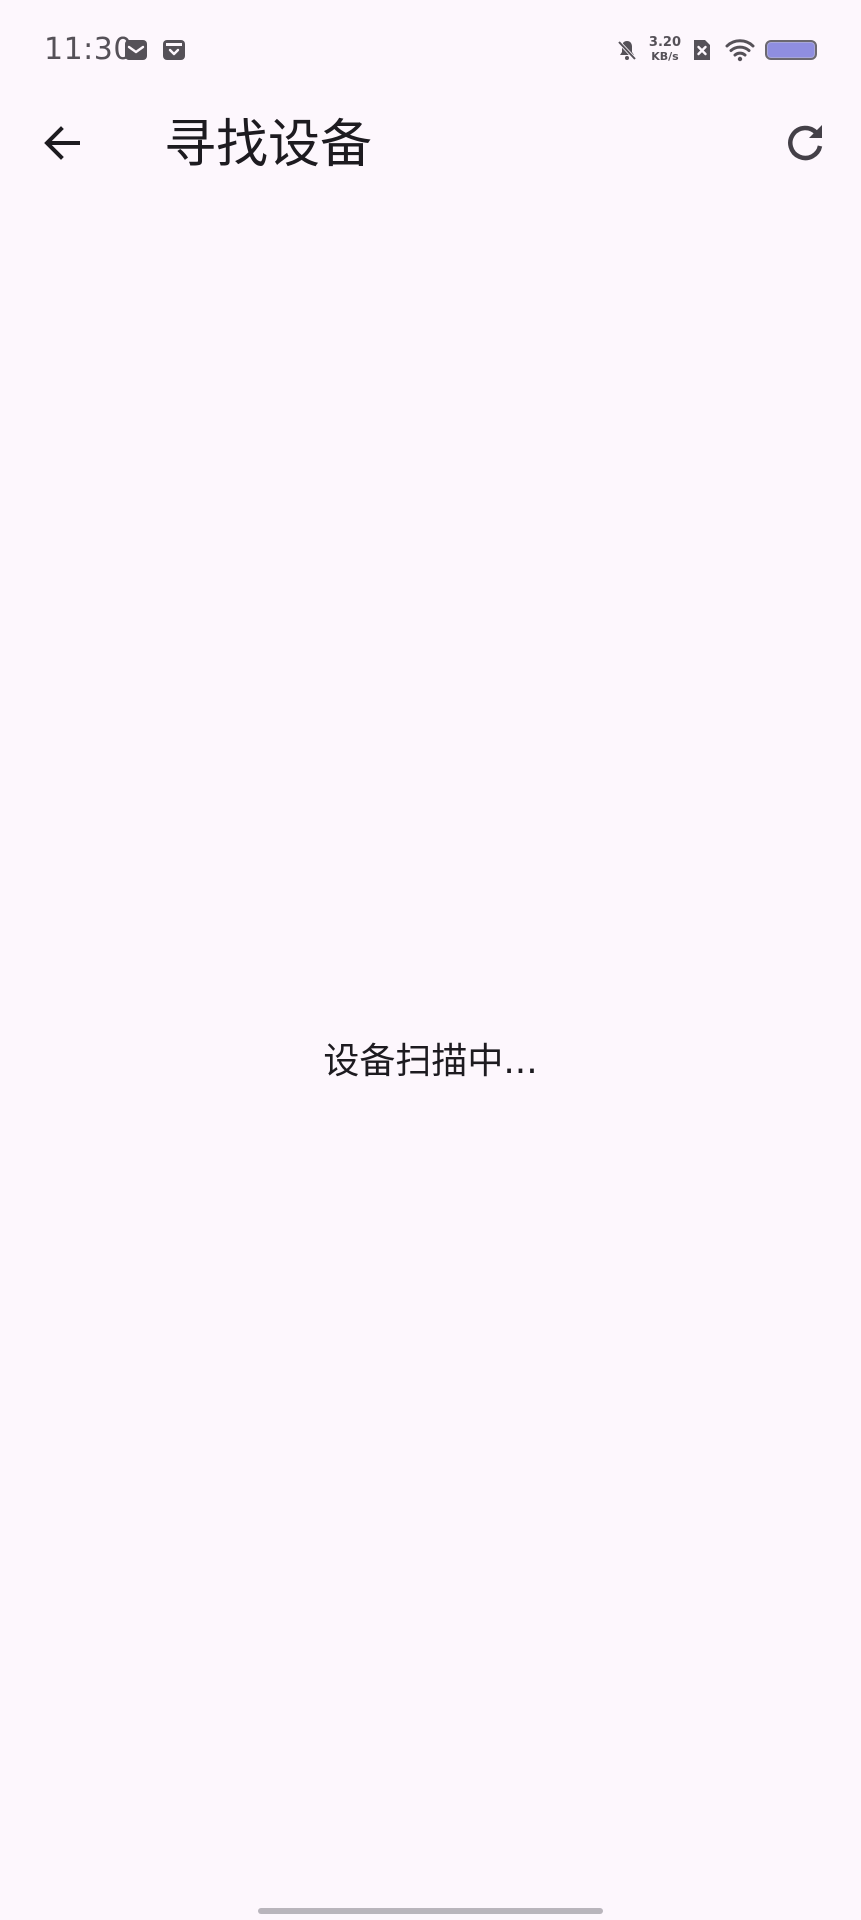  I want to click on back-button, so click(62, 145).